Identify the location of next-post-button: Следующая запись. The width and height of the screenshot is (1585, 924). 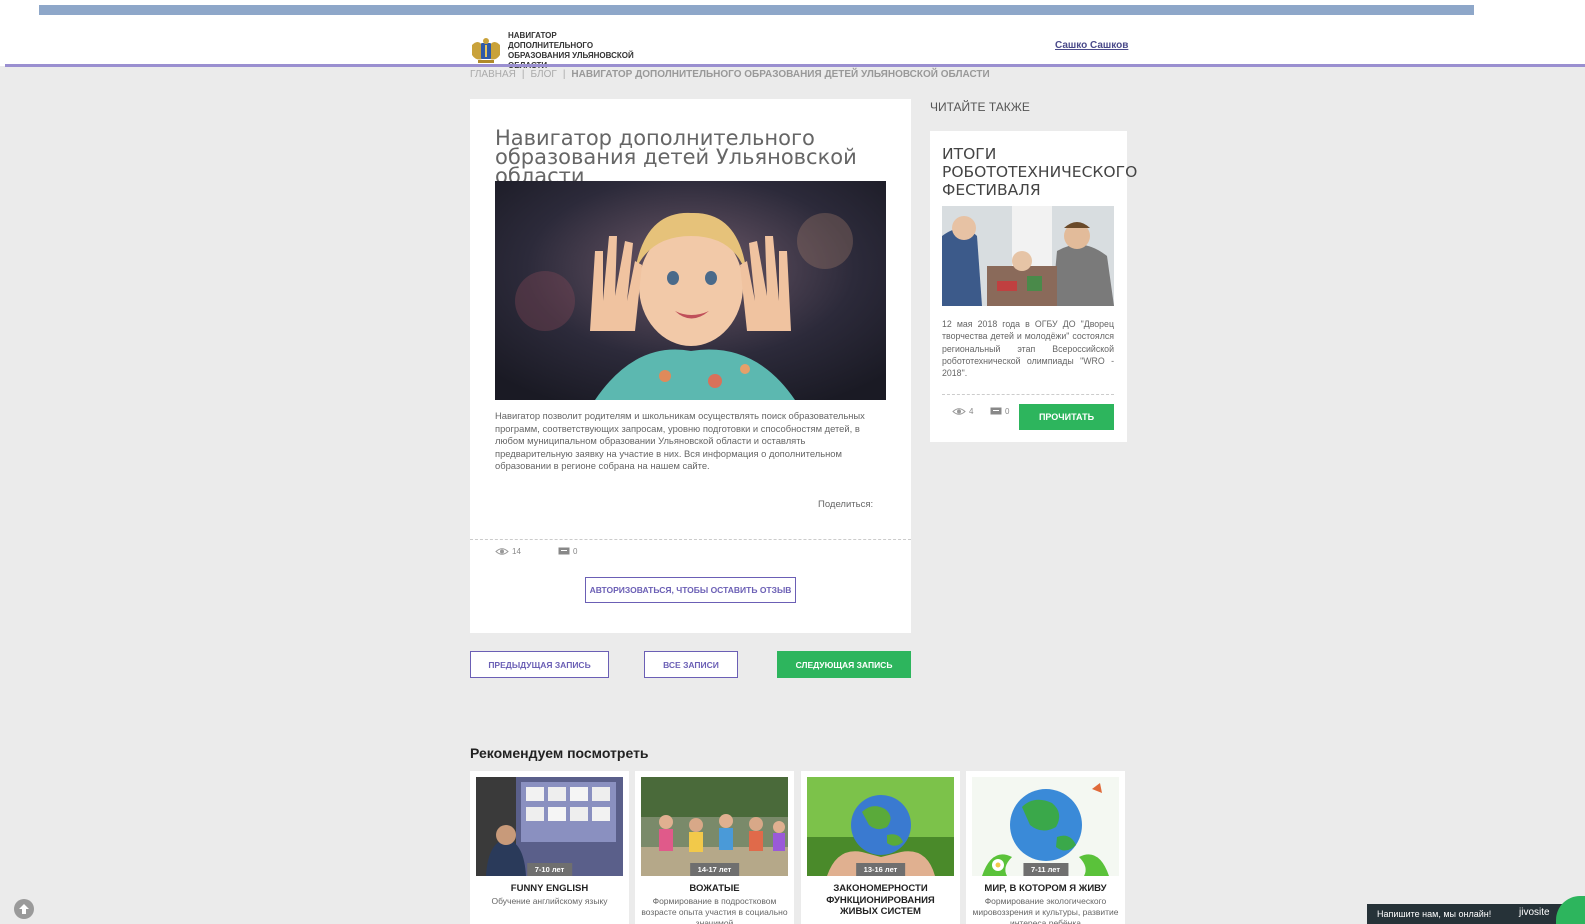
(844, 664).